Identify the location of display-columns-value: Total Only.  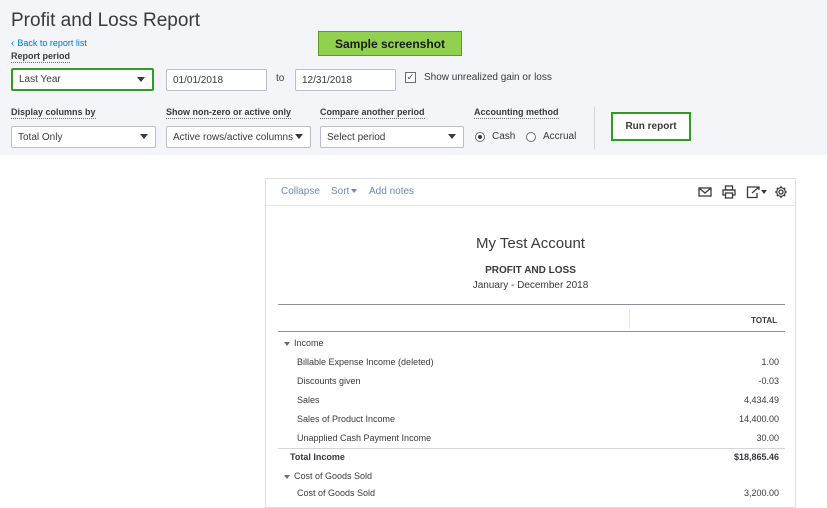
(40, 137).